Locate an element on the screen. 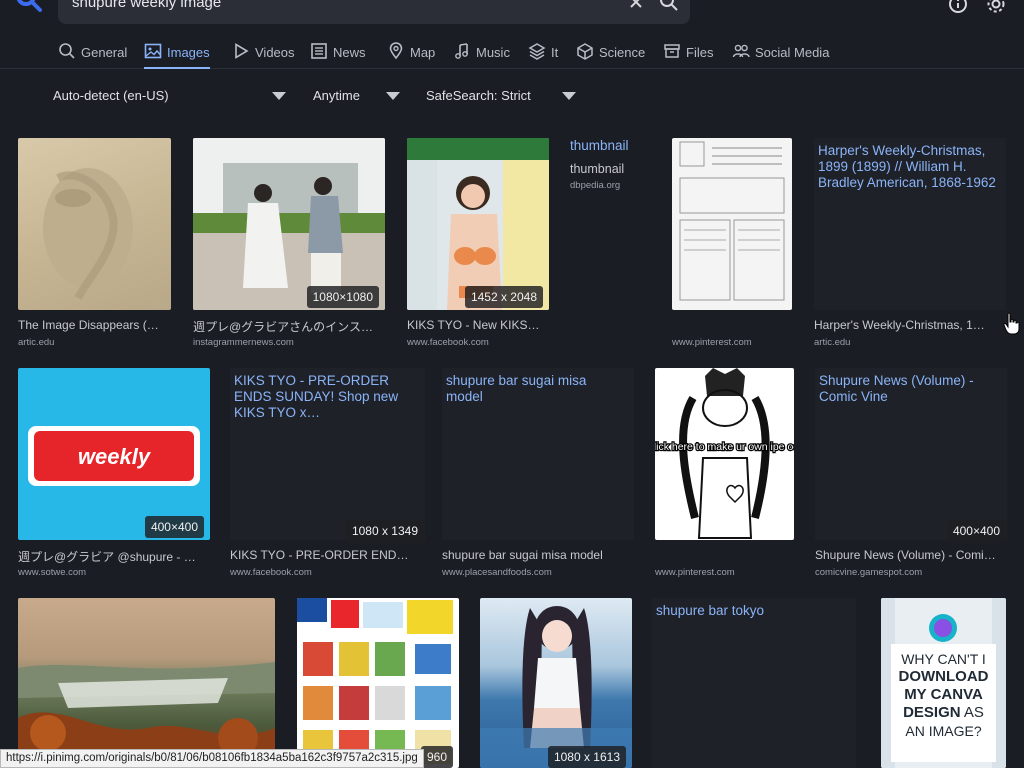 The height and width of the screenshot is (768, 1024). result-thumbnail: weekly 400×400 is located at coordinates (114, 454).